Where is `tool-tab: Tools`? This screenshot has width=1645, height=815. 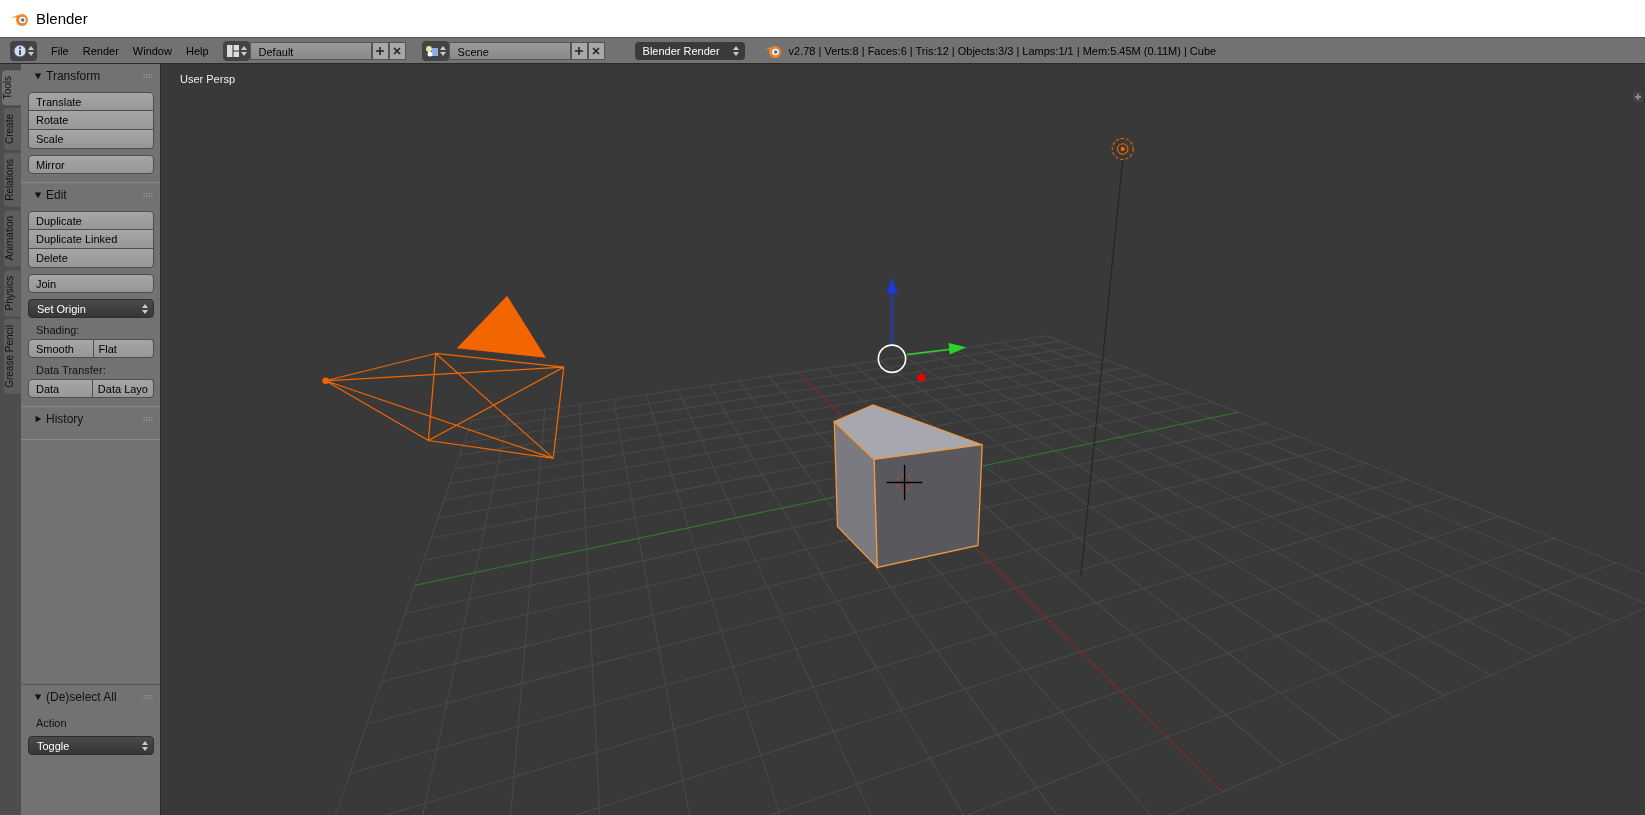 tool-tab: Tools is located at coordinates (11, 88).